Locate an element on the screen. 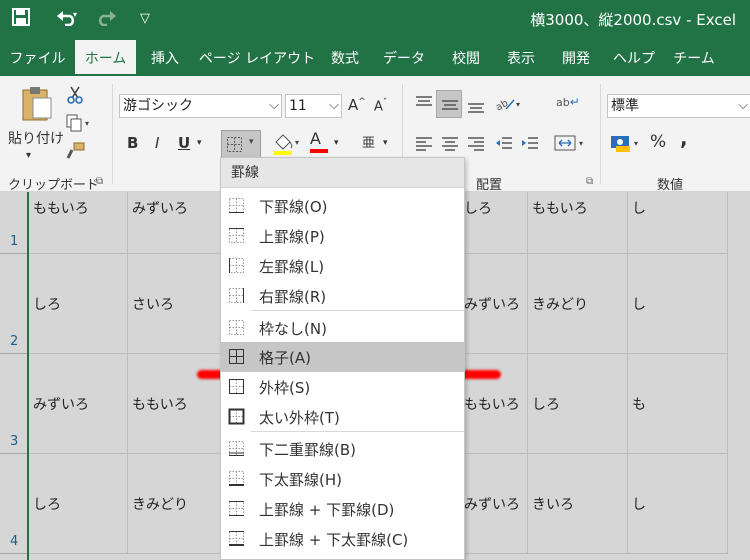 This screenshot has width=750, height=560. row-header: 2 is located at coordinates (14, 304).